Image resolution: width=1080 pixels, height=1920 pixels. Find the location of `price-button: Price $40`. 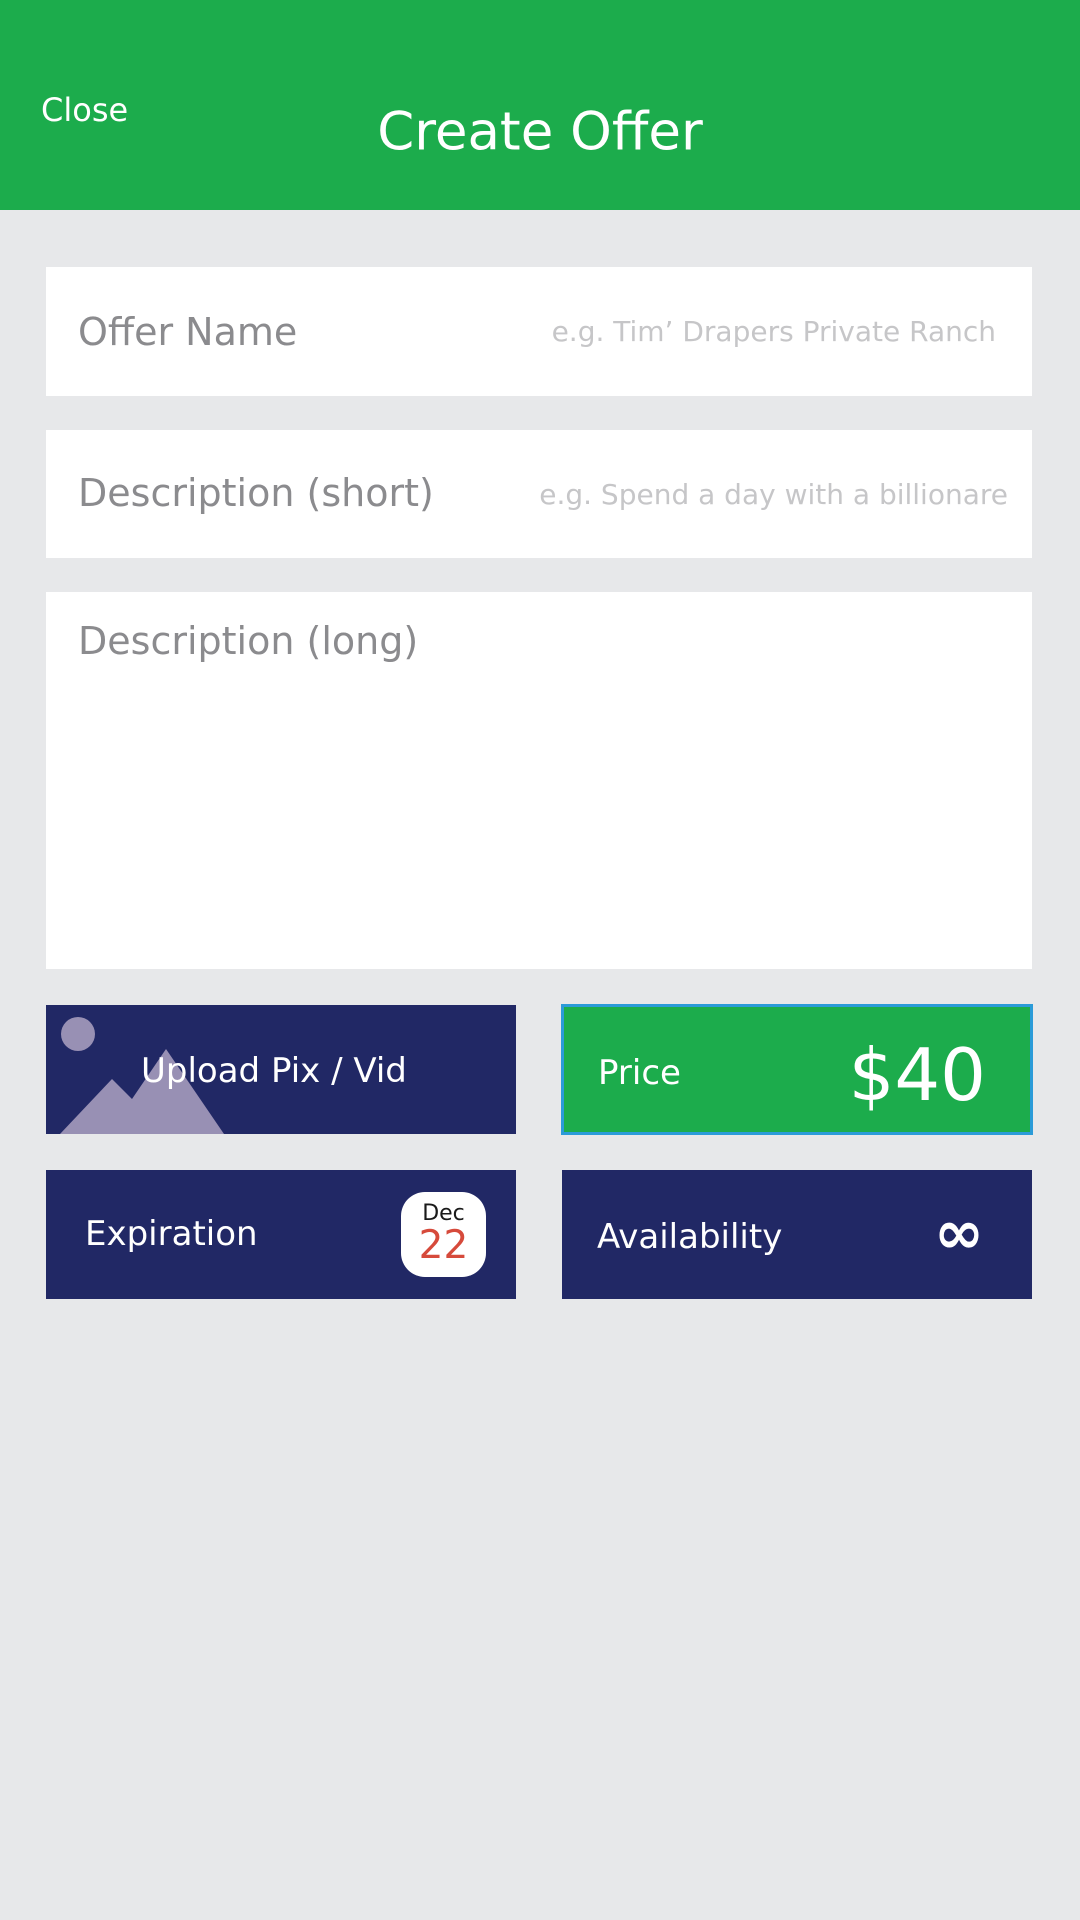

price-button: Price $40 is located at coordinates (797, 1069).